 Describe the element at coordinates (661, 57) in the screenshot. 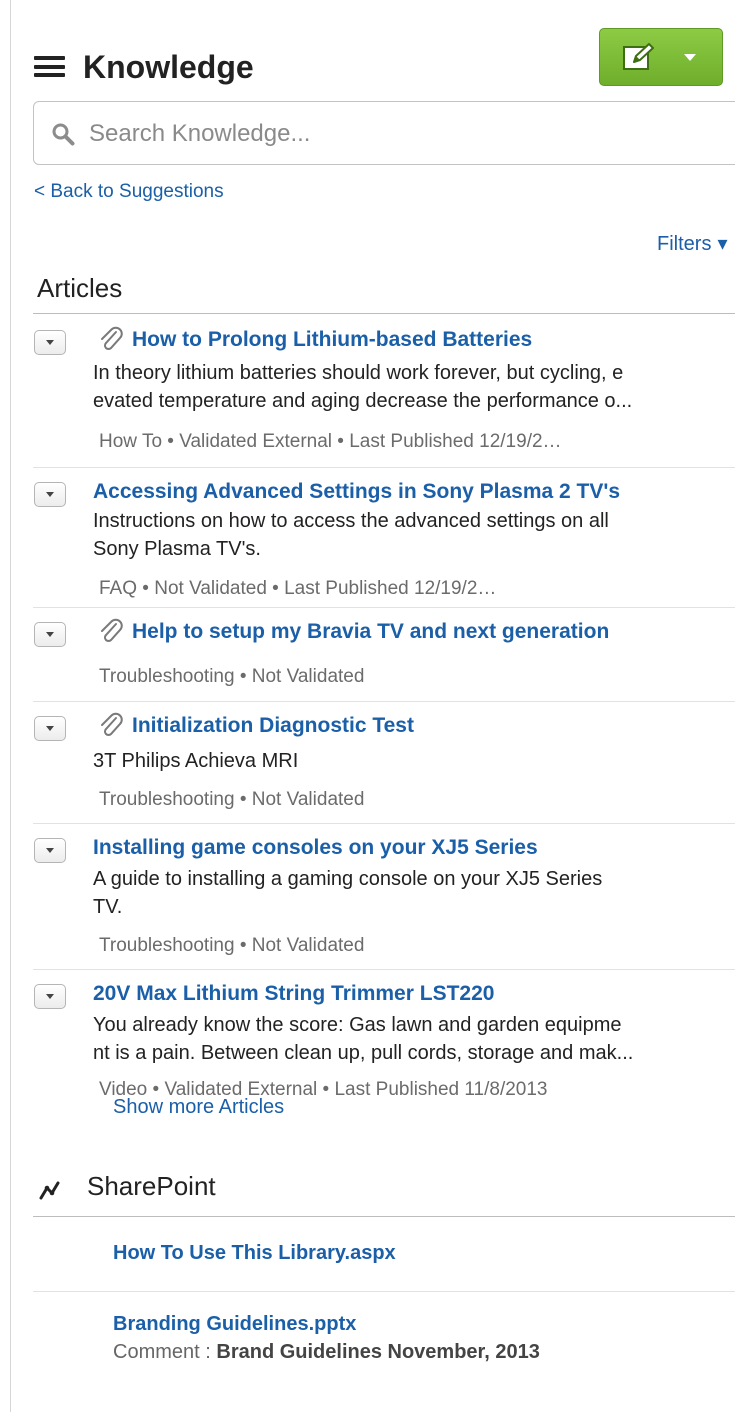

I see `compose-button` at that location.